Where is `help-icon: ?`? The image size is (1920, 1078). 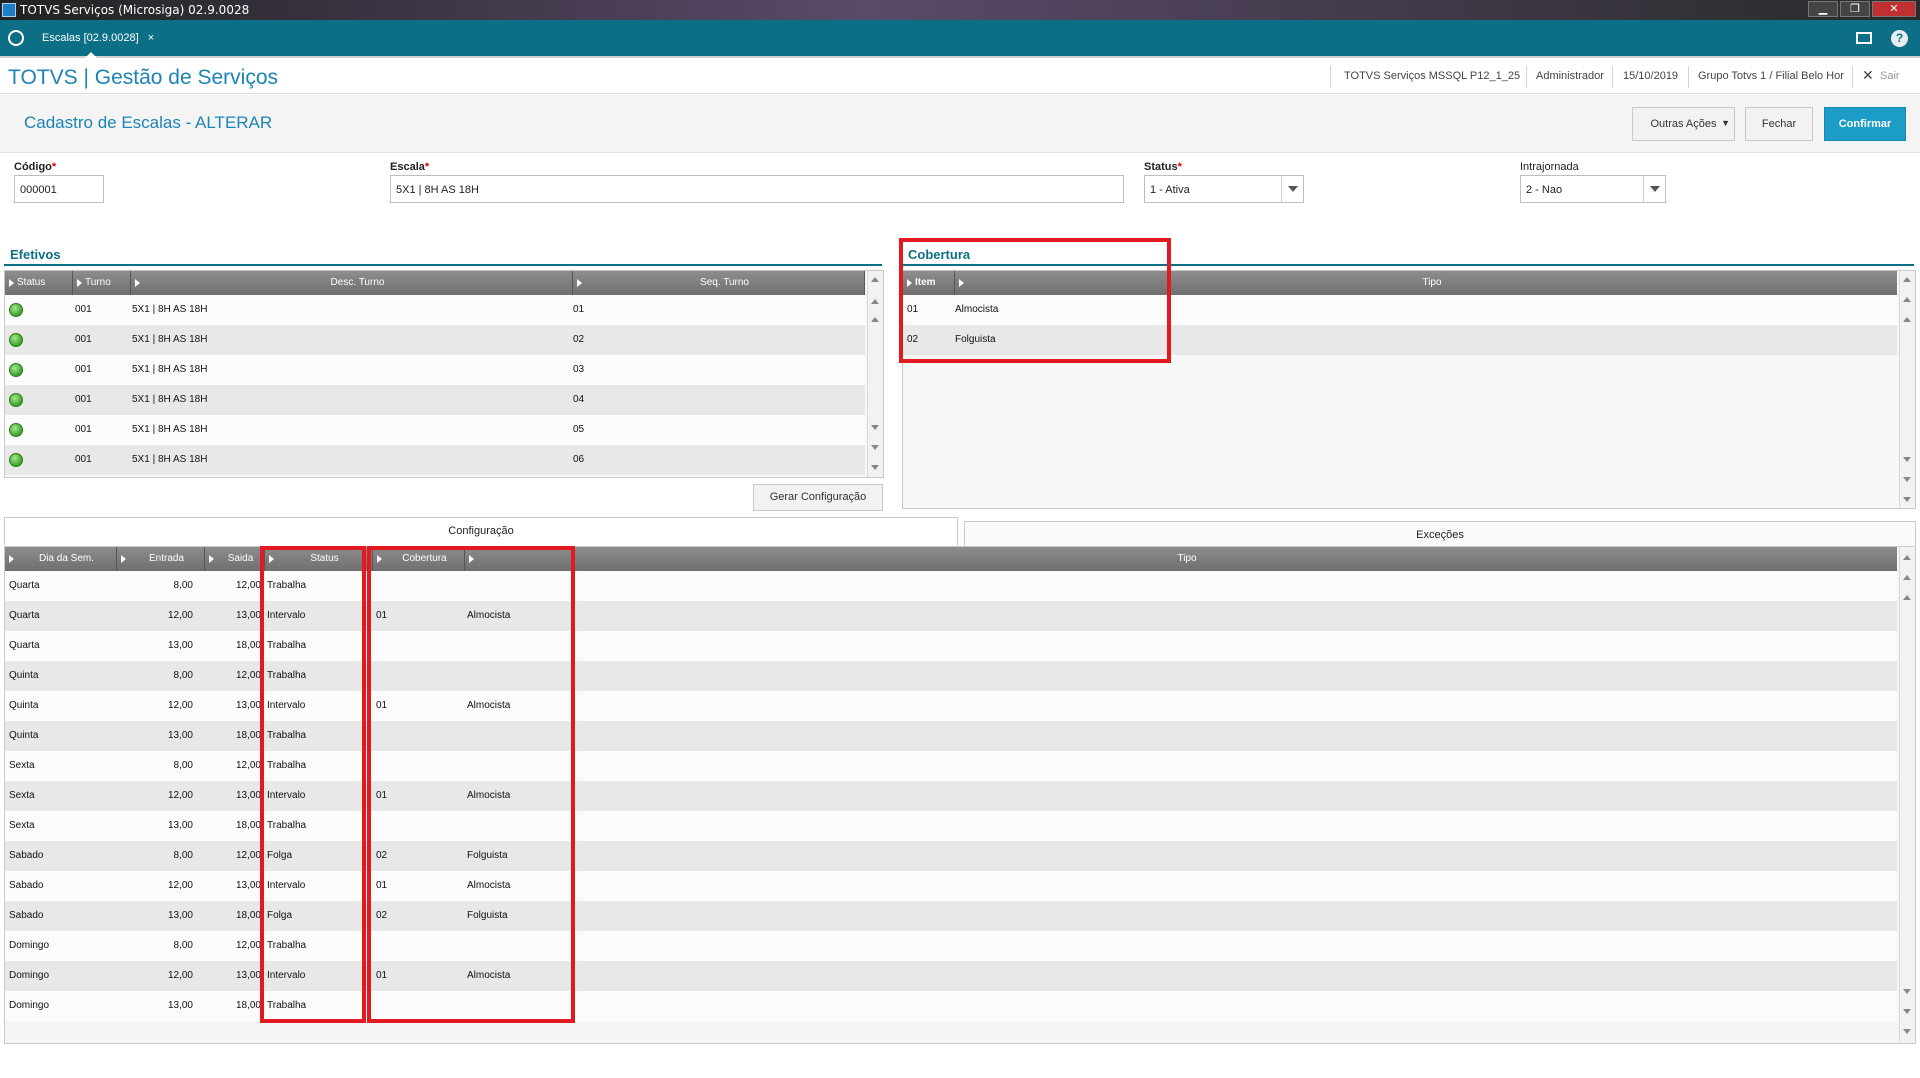
help-icon: ? is located at coordinates (1899, 38).